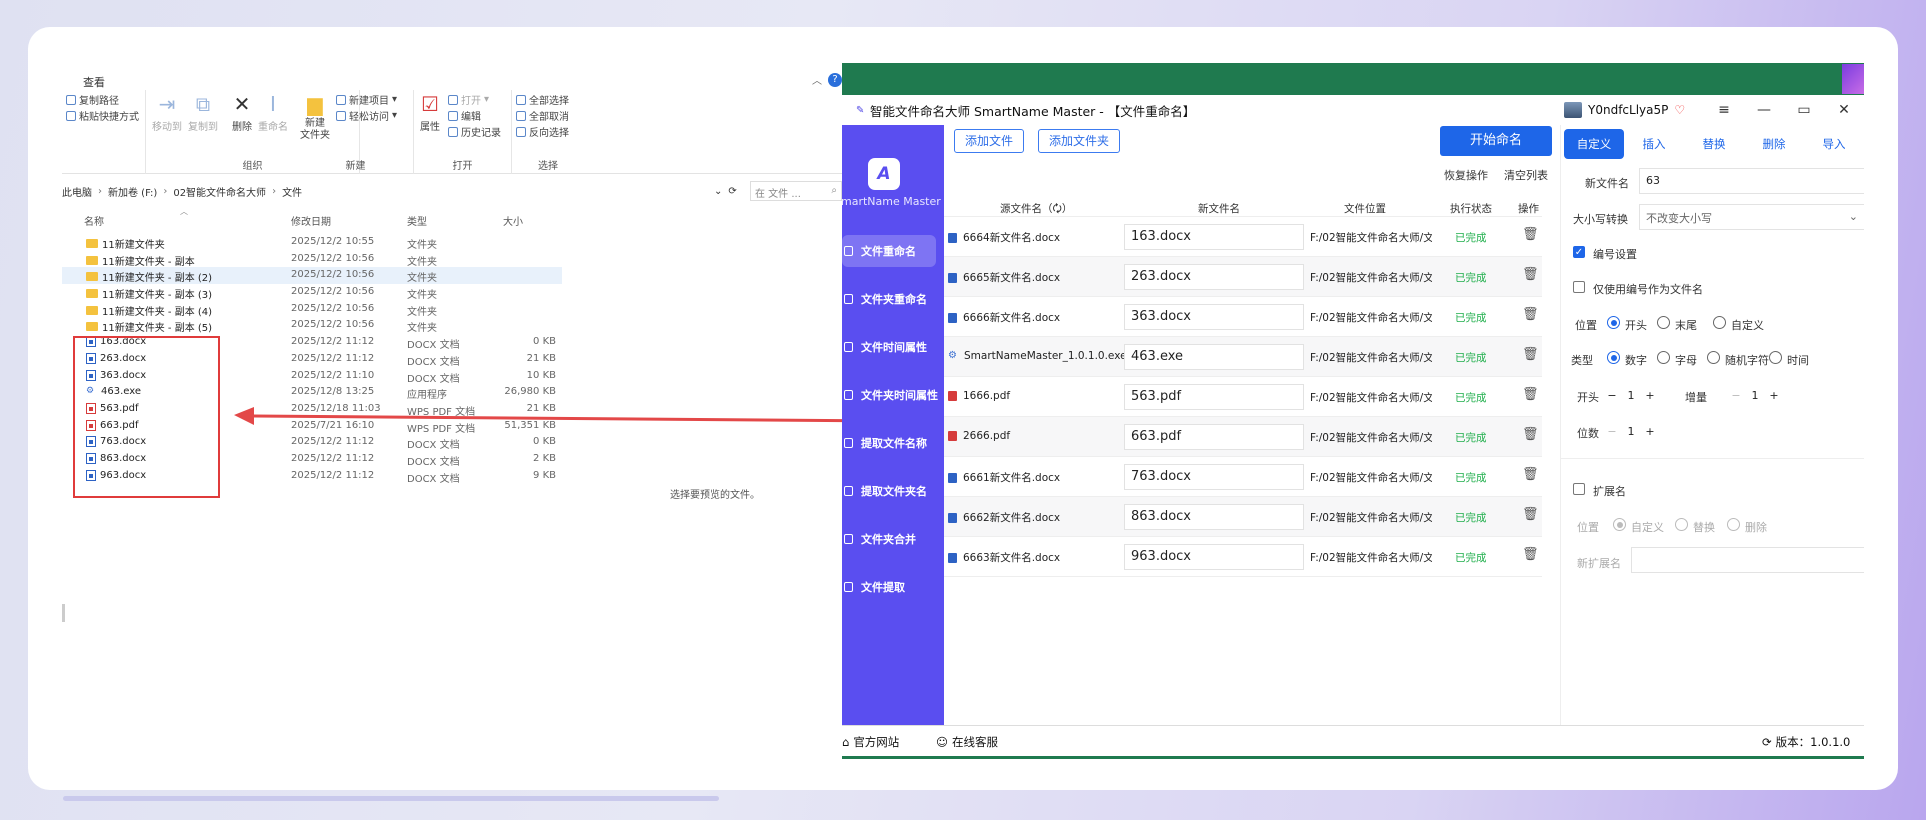 The image size is (1926, 820). Describe the element at coordinates (1631, 431) in the screenshot. I see `digits-stepper: −1 +` at that location.